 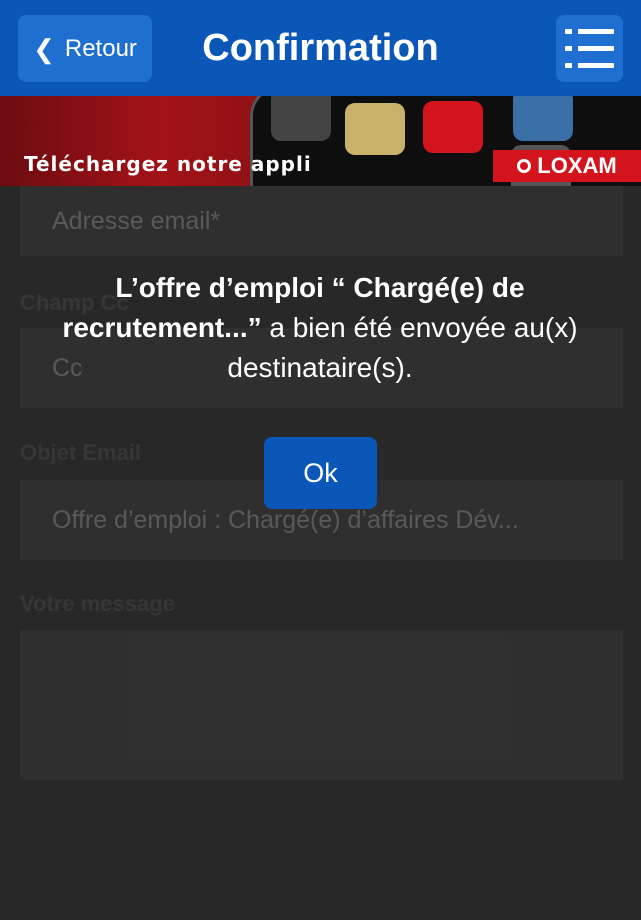 I want to click on back-label: Retour, so click(x=100, y=48).